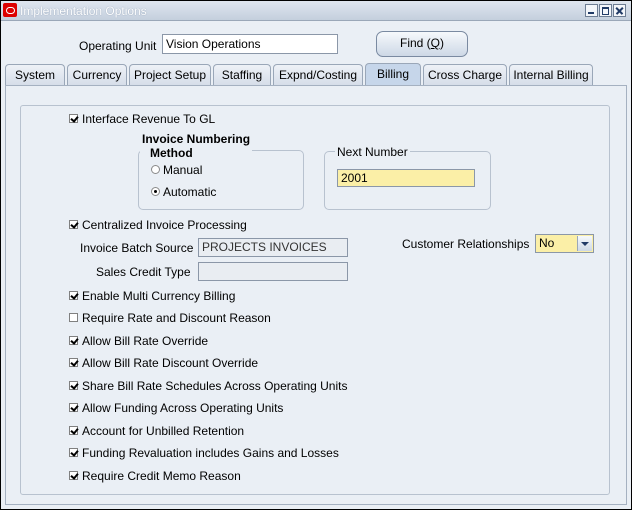 This screenshot has width=632, height=510. Describe the element at coordinates (137, 248) in the screenshot. I see `invoice-batch-source-label: Invoice Batch Source` at that location.